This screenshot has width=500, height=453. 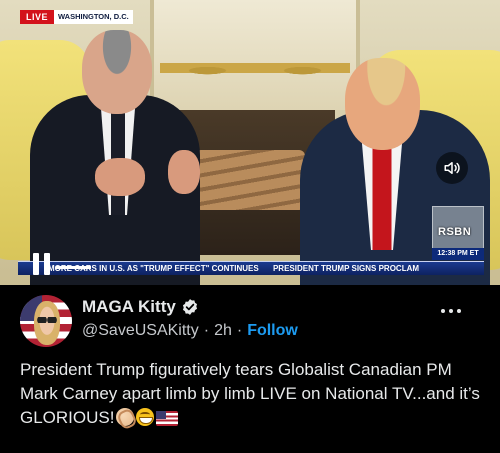 I want to click on author-handle-row: @SaveUSAKitty · 2h · Follow, so click(x=190, y=331).